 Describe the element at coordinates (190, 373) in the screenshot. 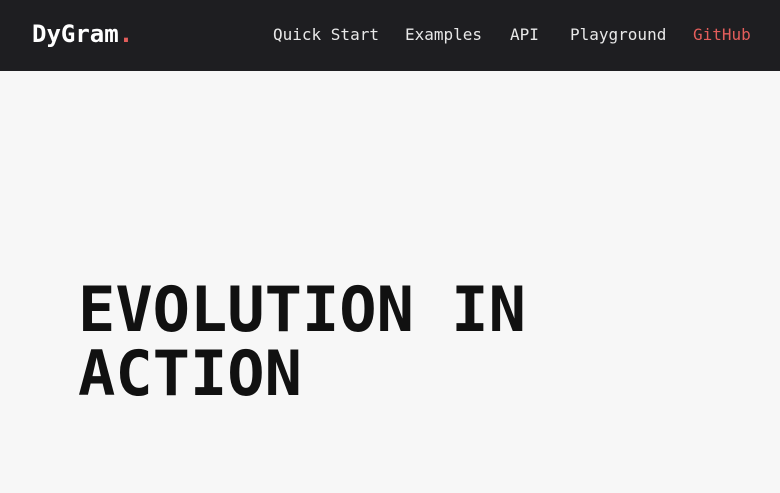

I see `hero-heading-line-2: ACTION` at that location.